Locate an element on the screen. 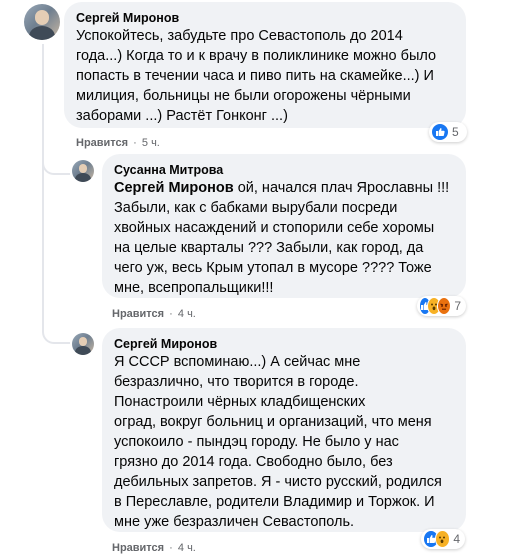 The image size is (506, 559). thread-line is located at coordinates (43, 187).